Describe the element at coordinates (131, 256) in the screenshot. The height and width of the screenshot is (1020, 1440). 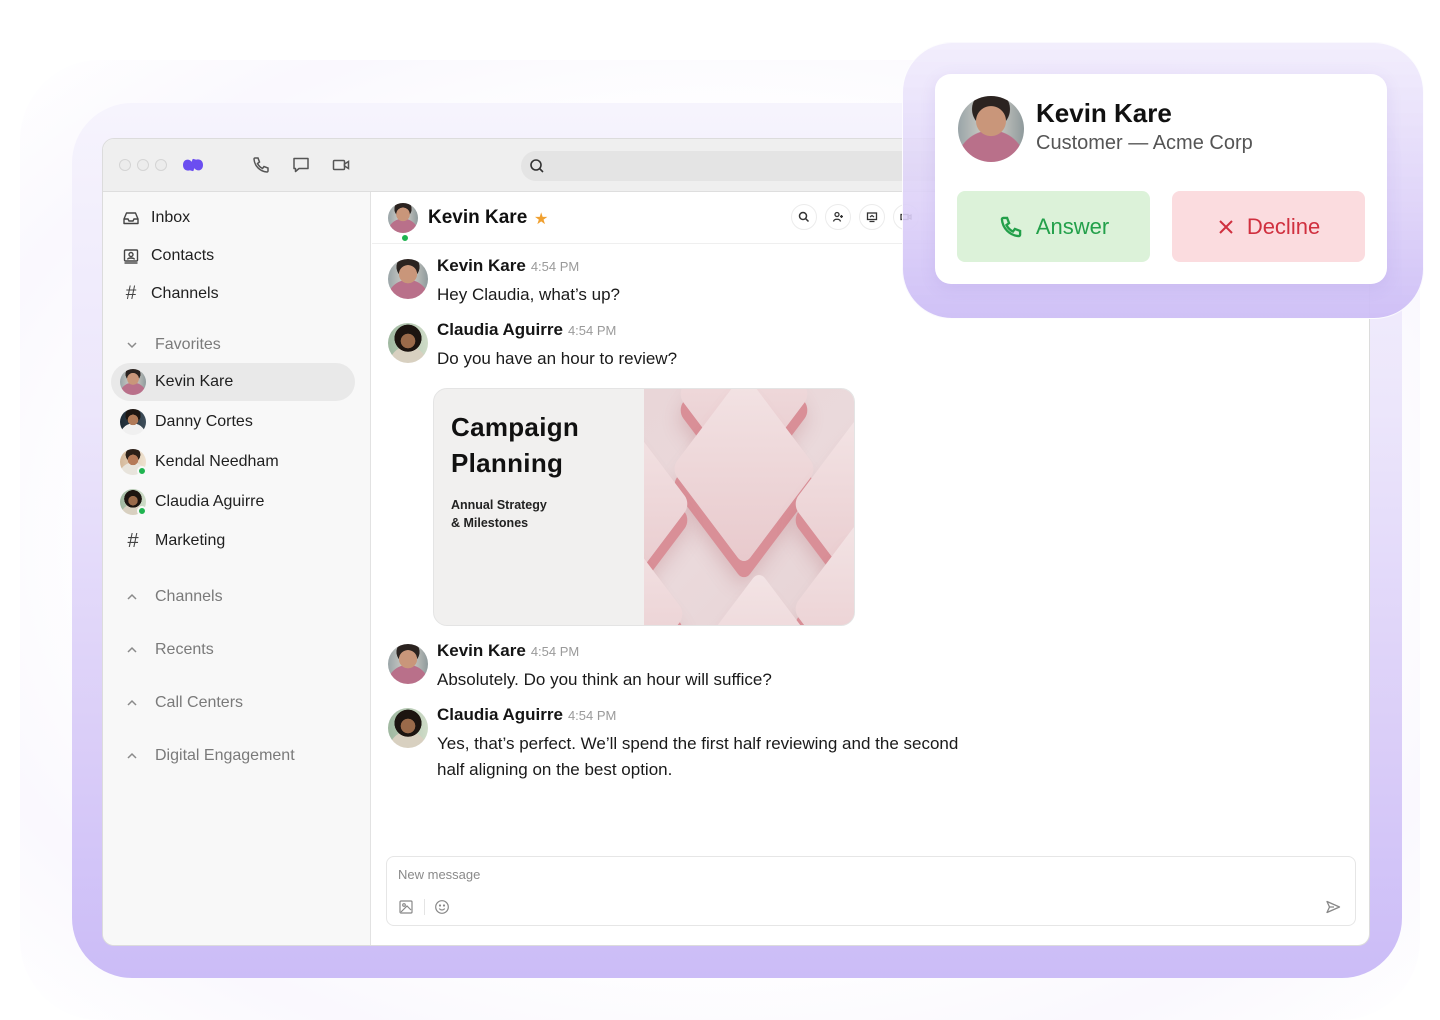
I see `contacts-icon` at that location.